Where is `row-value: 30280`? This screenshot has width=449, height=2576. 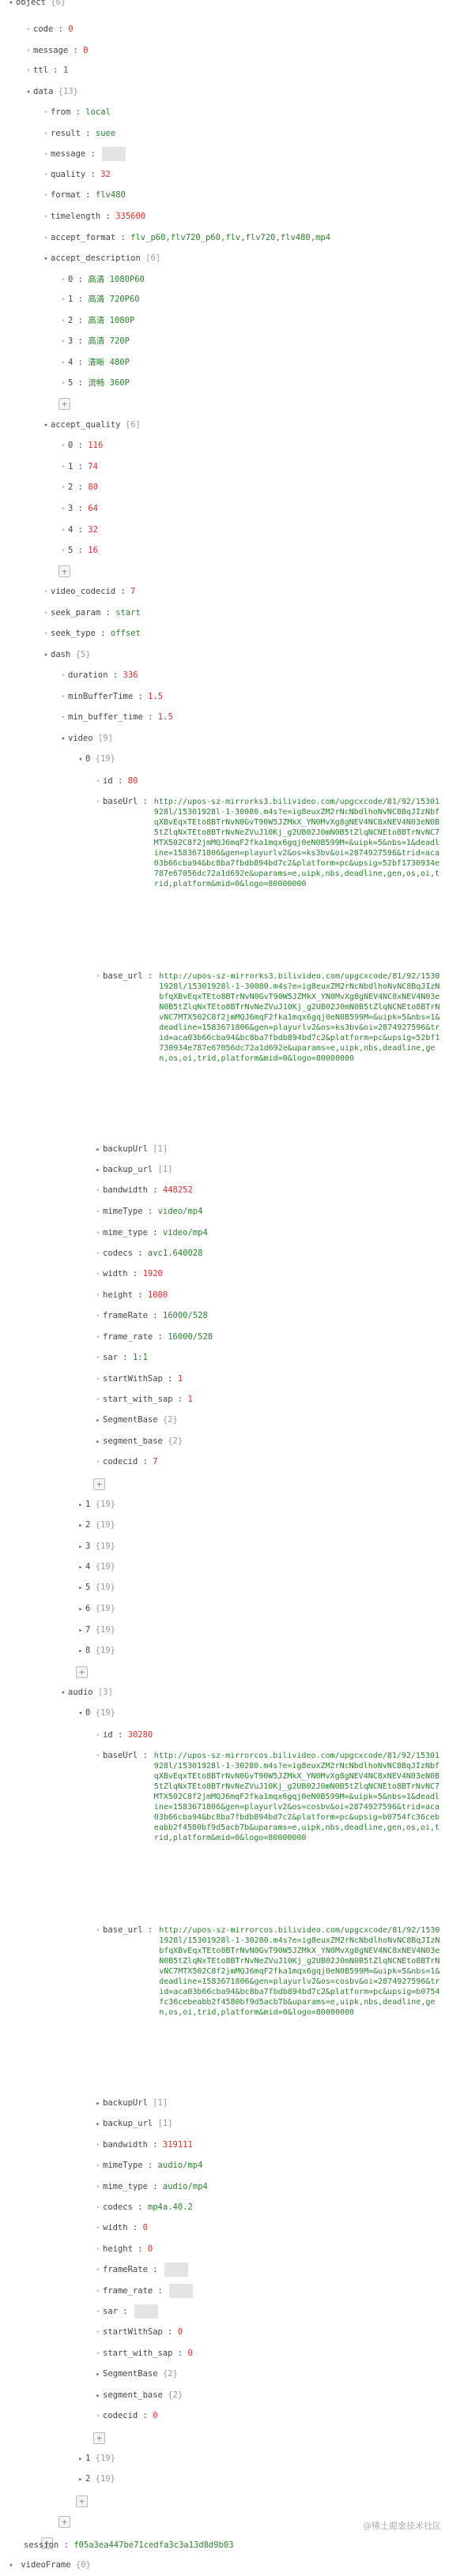
row-value: 30280 is located at coordinates (140, 1735).